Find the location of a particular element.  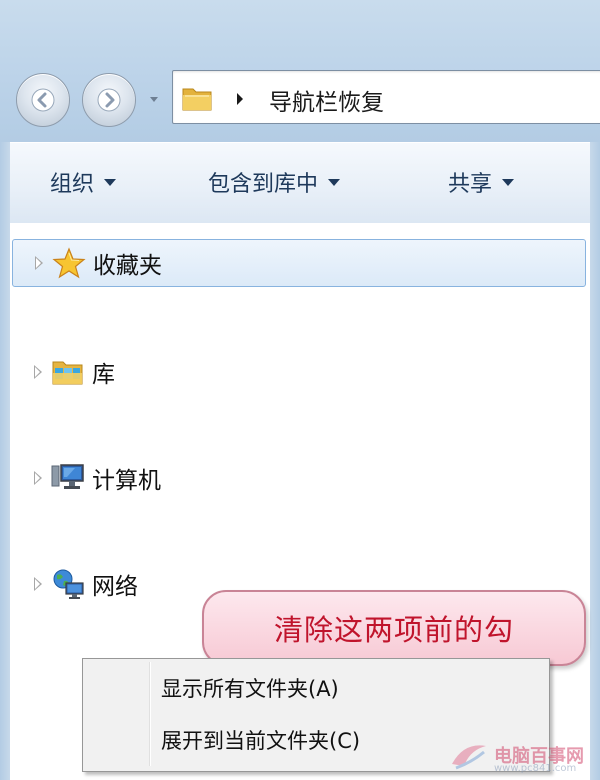

watermark-logo: 电脑百事网 www.pc841.com is located at coordinates (523, 758).